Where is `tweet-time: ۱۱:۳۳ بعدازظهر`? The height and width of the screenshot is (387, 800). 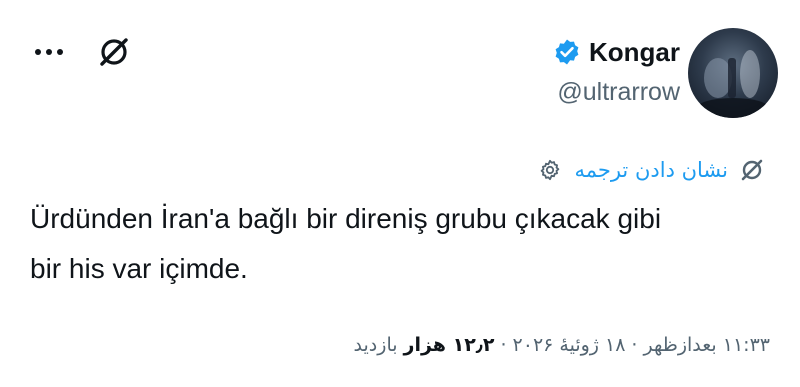
tweet-time: ۱۱:۳۳ بعدازظهر is located at coordinates (706, 345).